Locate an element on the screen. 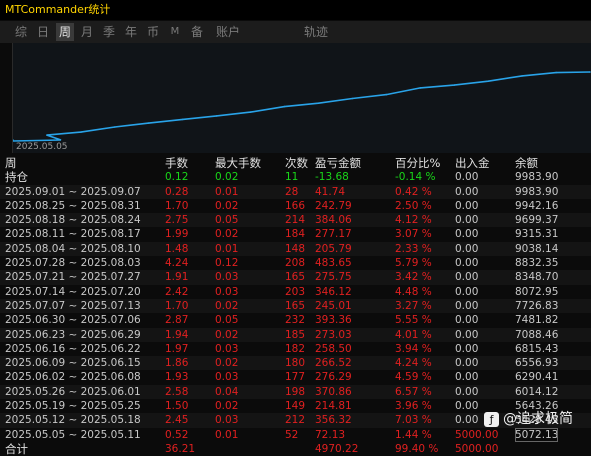 The image size is (591, 456). row-pnl: 258.50 is located at coordinates (333, 348).